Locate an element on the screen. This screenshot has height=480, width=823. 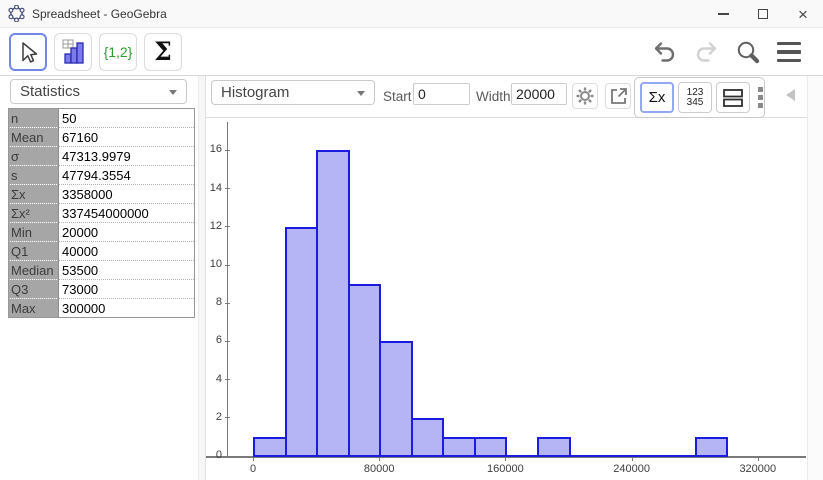
y-tick-label: 10 is located at coordinates (215, 264).